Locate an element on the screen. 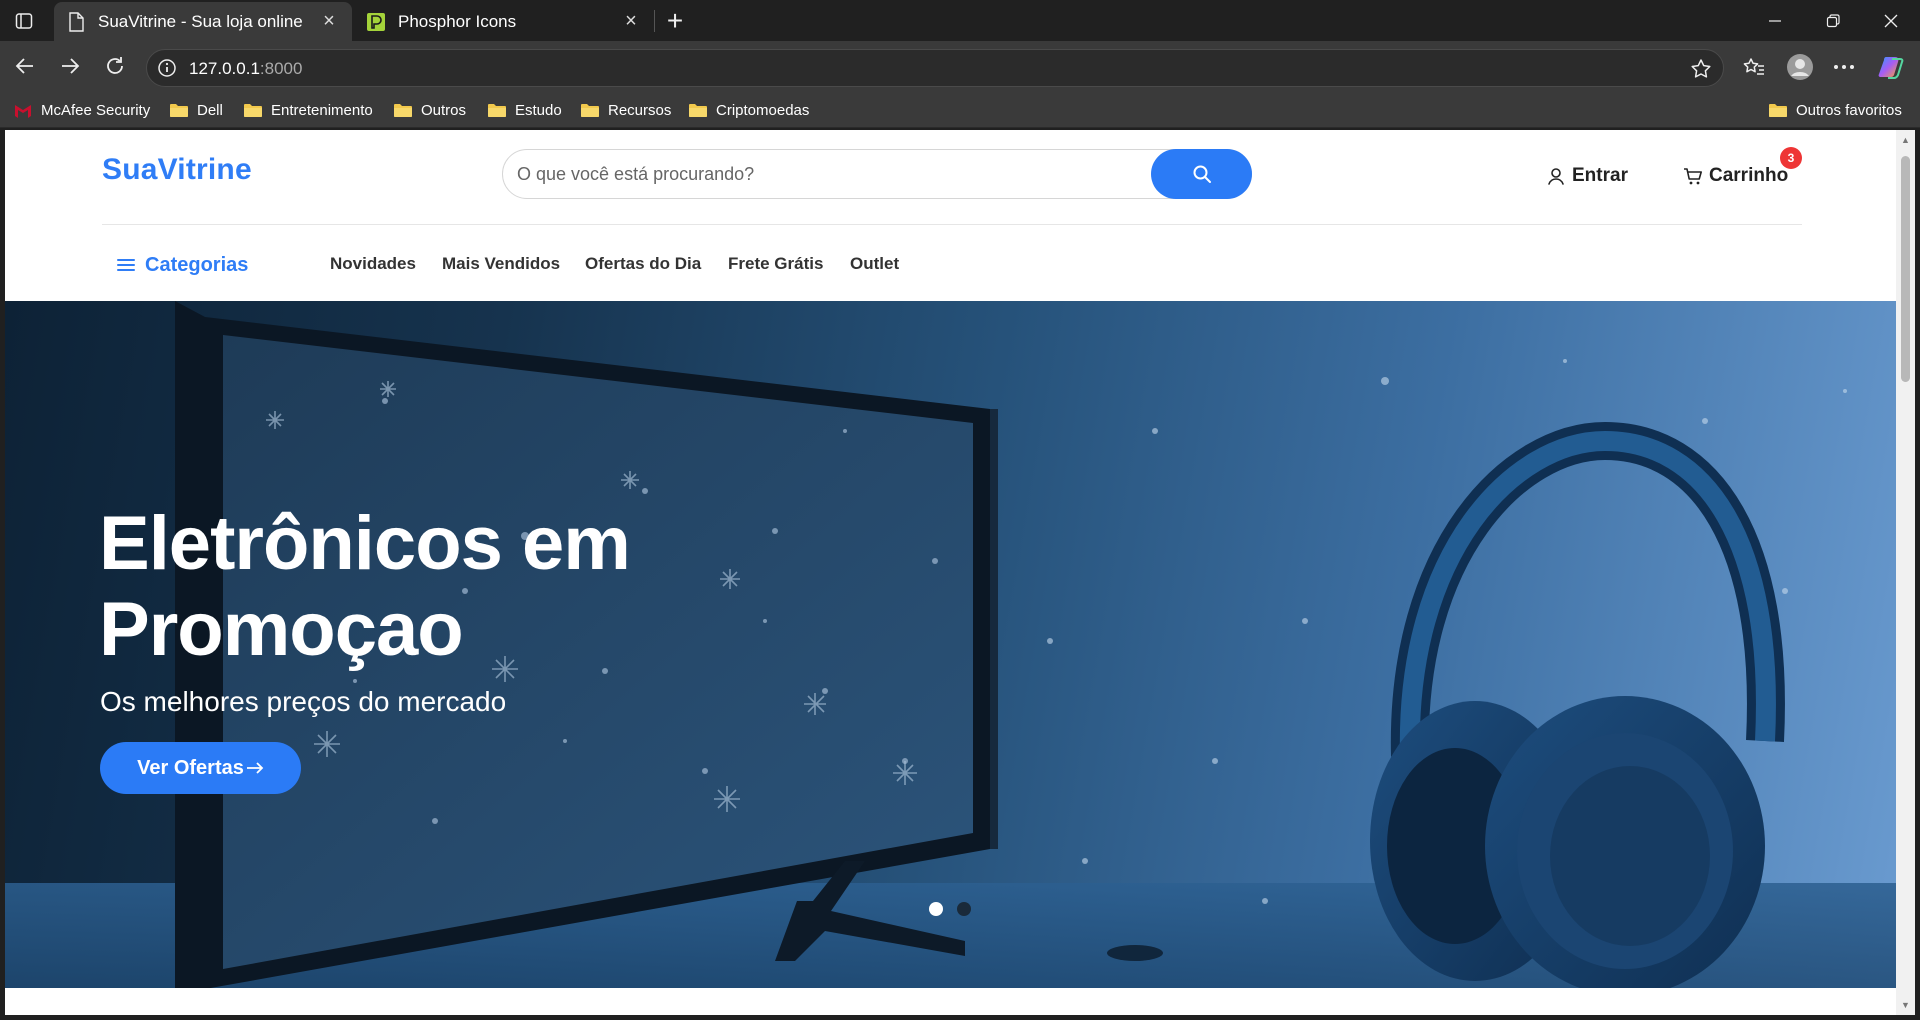 The image size is (1920, 1020). window-bottom-edge is located at coordinates (960, 1017).